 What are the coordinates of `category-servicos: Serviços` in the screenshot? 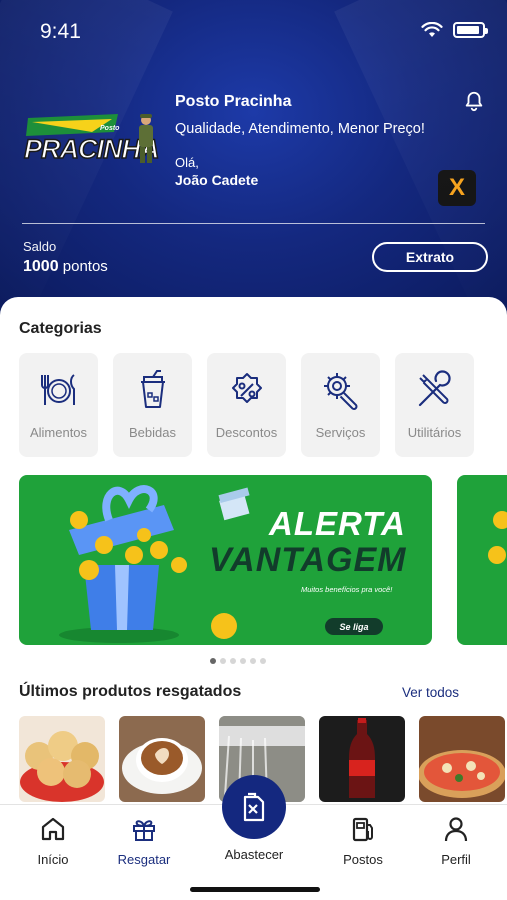 It's located at (340, 405).